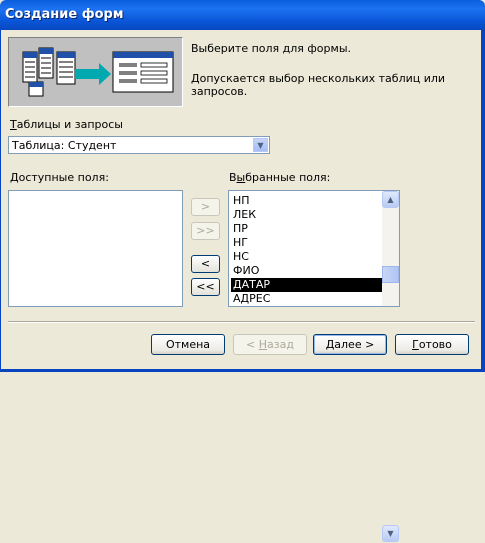 This screenshot has height=543, width=485. What do you see at coordinates (307, 243) in the screenshot?
I see `list-item: НГ` at bounding box center [307, 243].